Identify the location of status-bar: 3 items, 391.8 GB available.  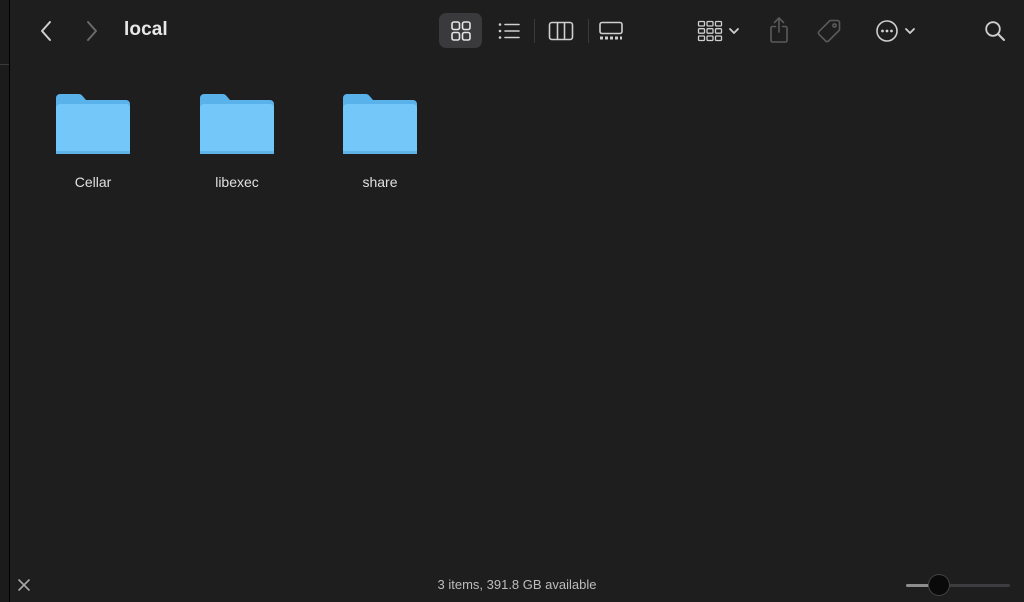
(517, 586).